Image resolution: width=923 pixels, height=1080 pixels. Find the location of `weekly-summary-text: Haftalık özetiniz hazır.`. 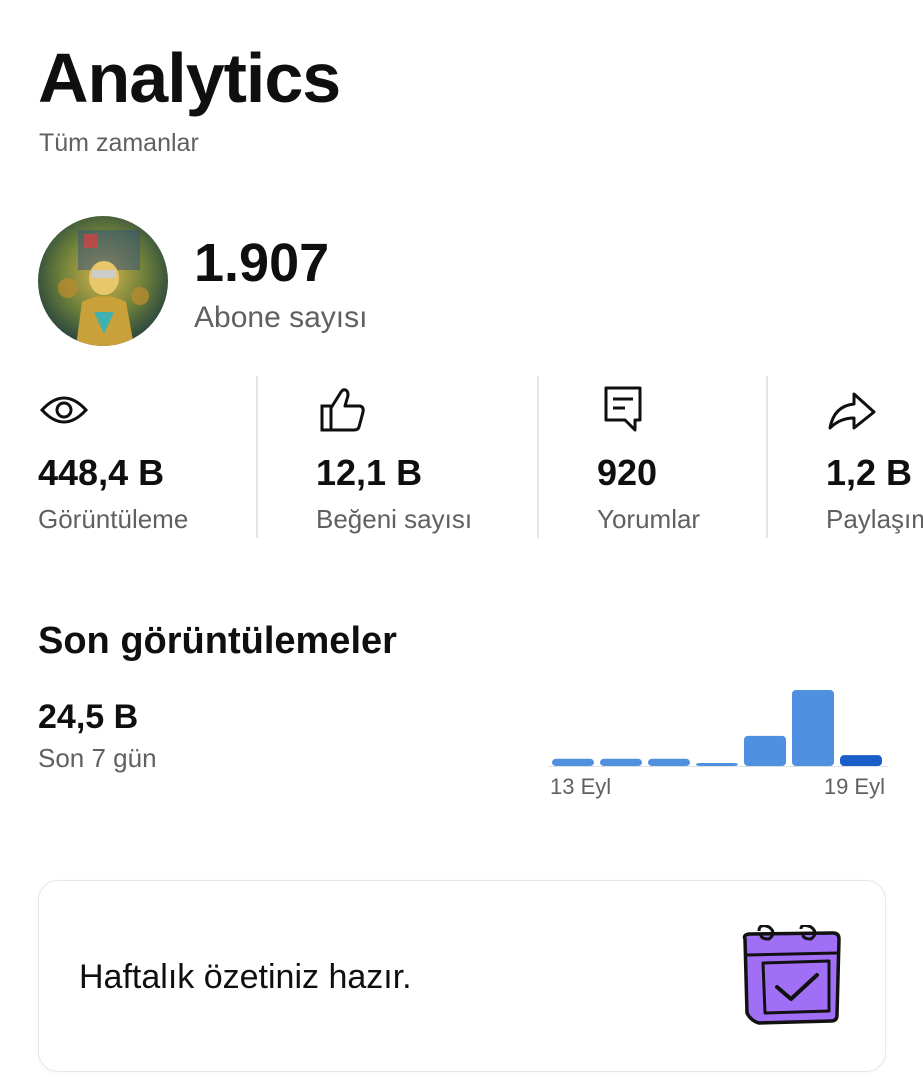

weekly-summary-text: Haftalık özetiniz hazır. is located at coordinates (245, 977).